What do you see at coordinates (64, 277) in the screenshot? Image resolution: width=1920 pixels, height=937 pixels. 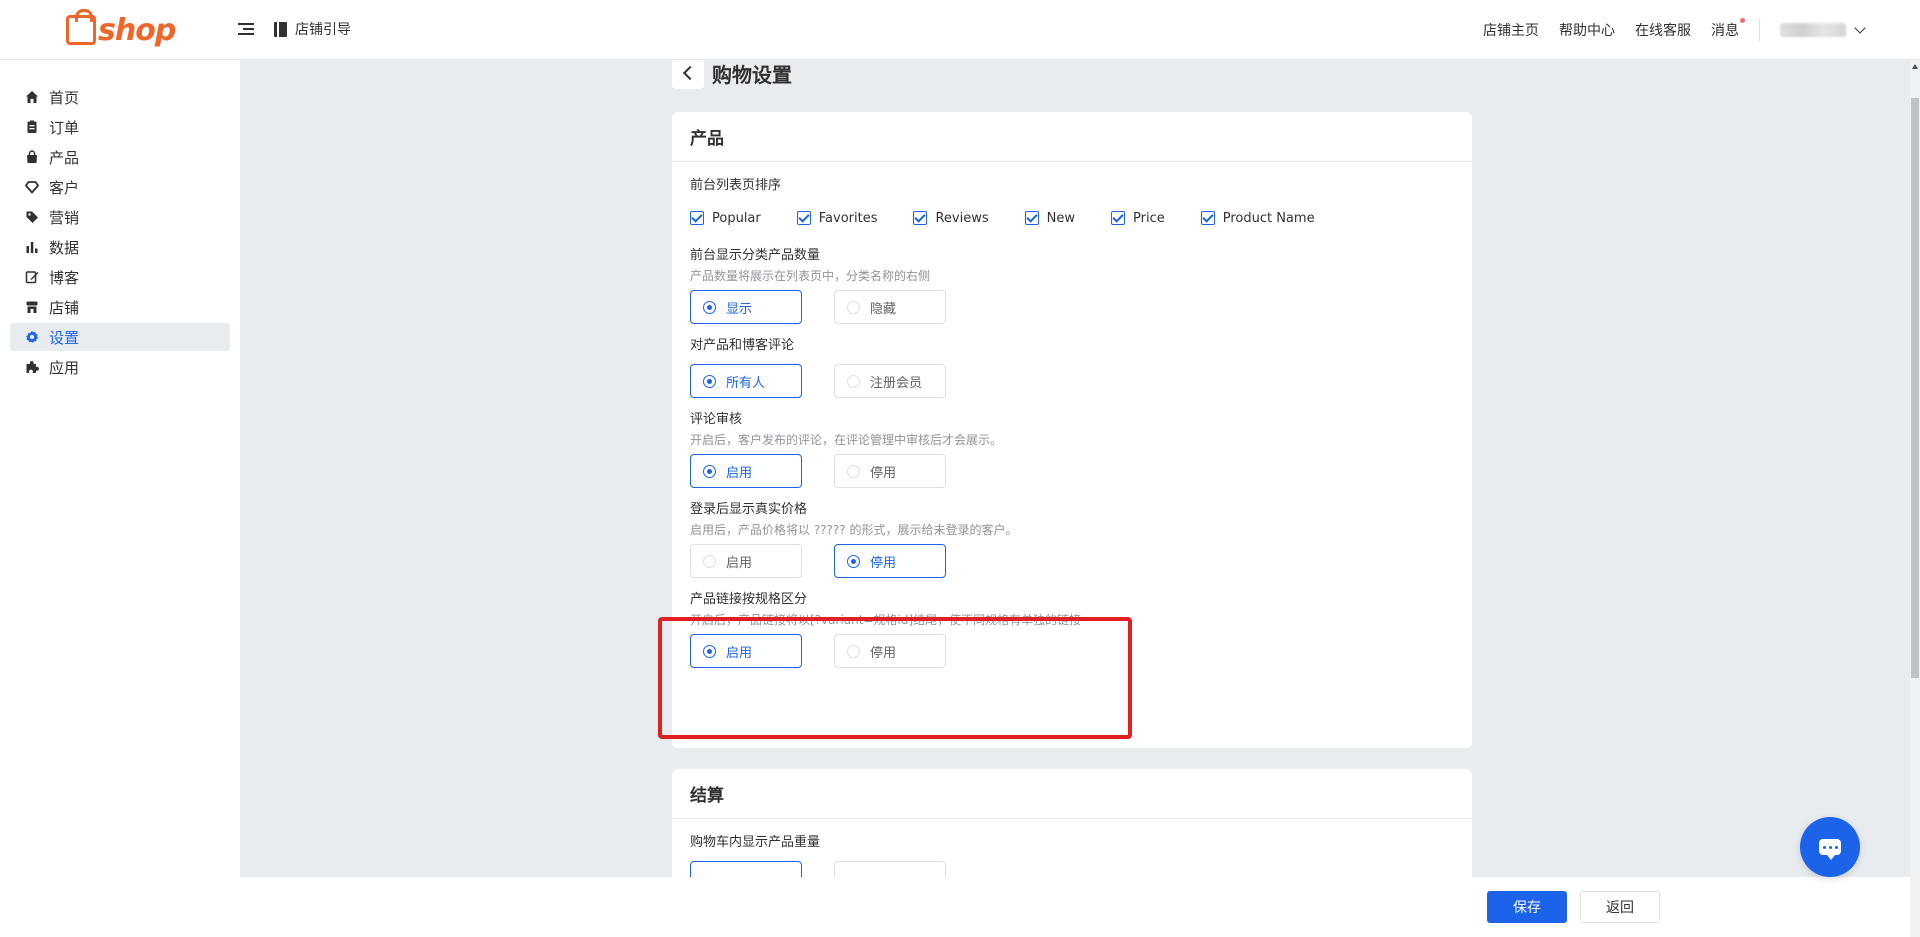 I see `sidebar-item-label: 博客` at bounding box center [64, 277].